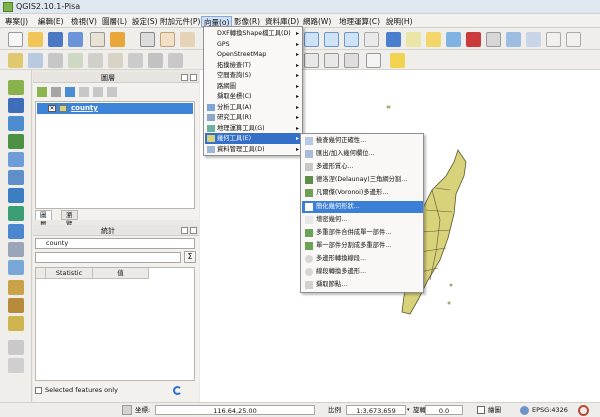  Describe the element at coordinates (16, 287) in the screenshot. I see `new-shapefile-icon` at that location.